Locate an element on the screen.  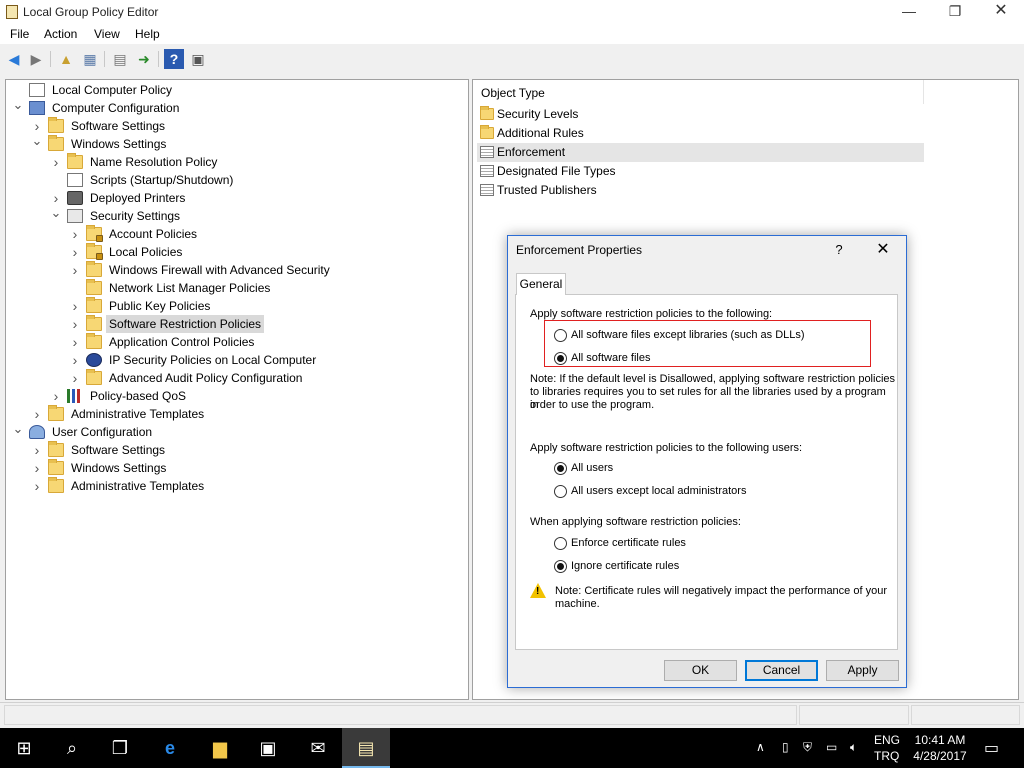
list-item-label: Designated File Types is located at coordinates (556, 171).